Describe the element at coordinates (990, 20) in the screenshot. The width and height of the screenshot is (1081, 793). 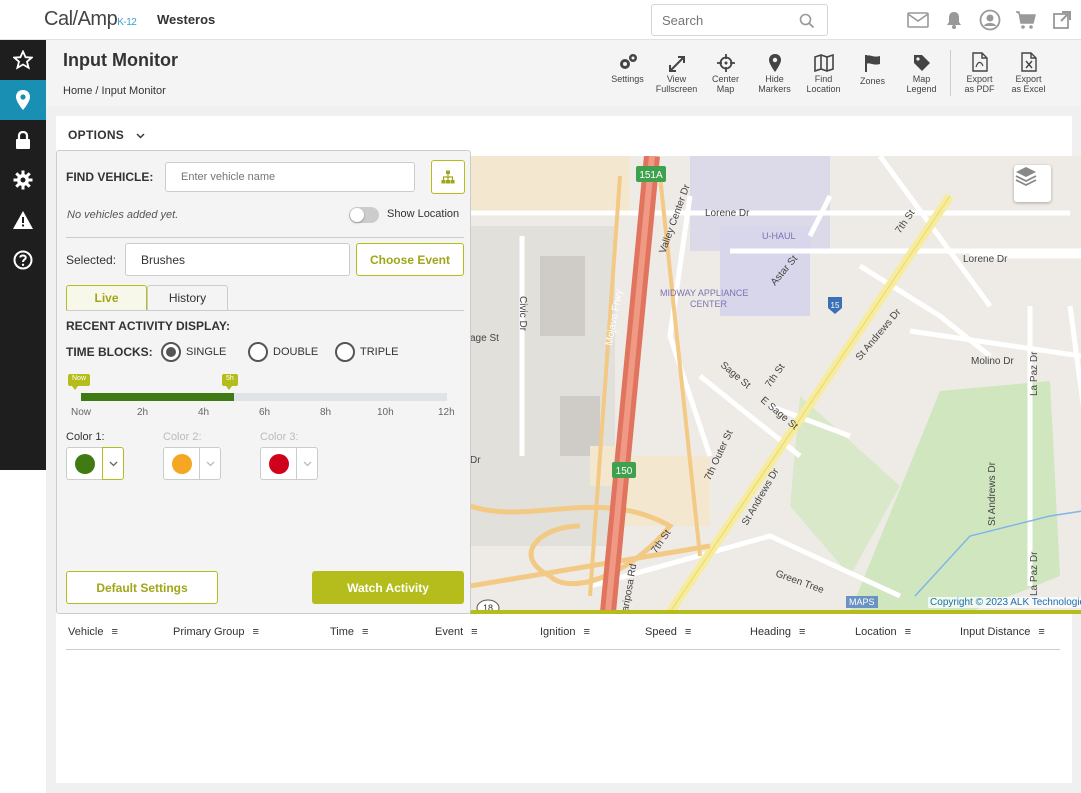
I see `user-account-icon` at that location.